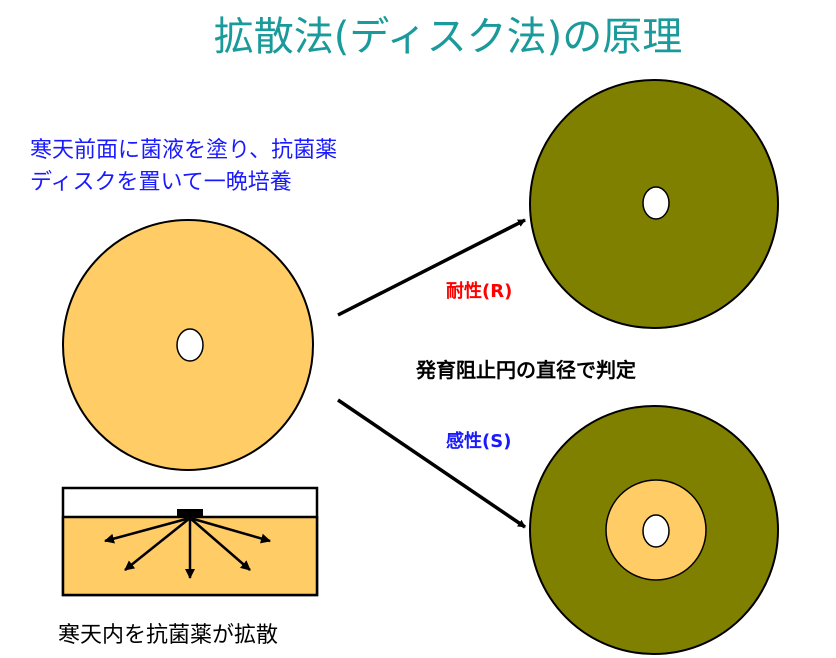 Image resolution: width=836 pixels, height=658 pixels. I want to click on judgement-text: 発育阻止円の直径で判定, so click(526, 370).